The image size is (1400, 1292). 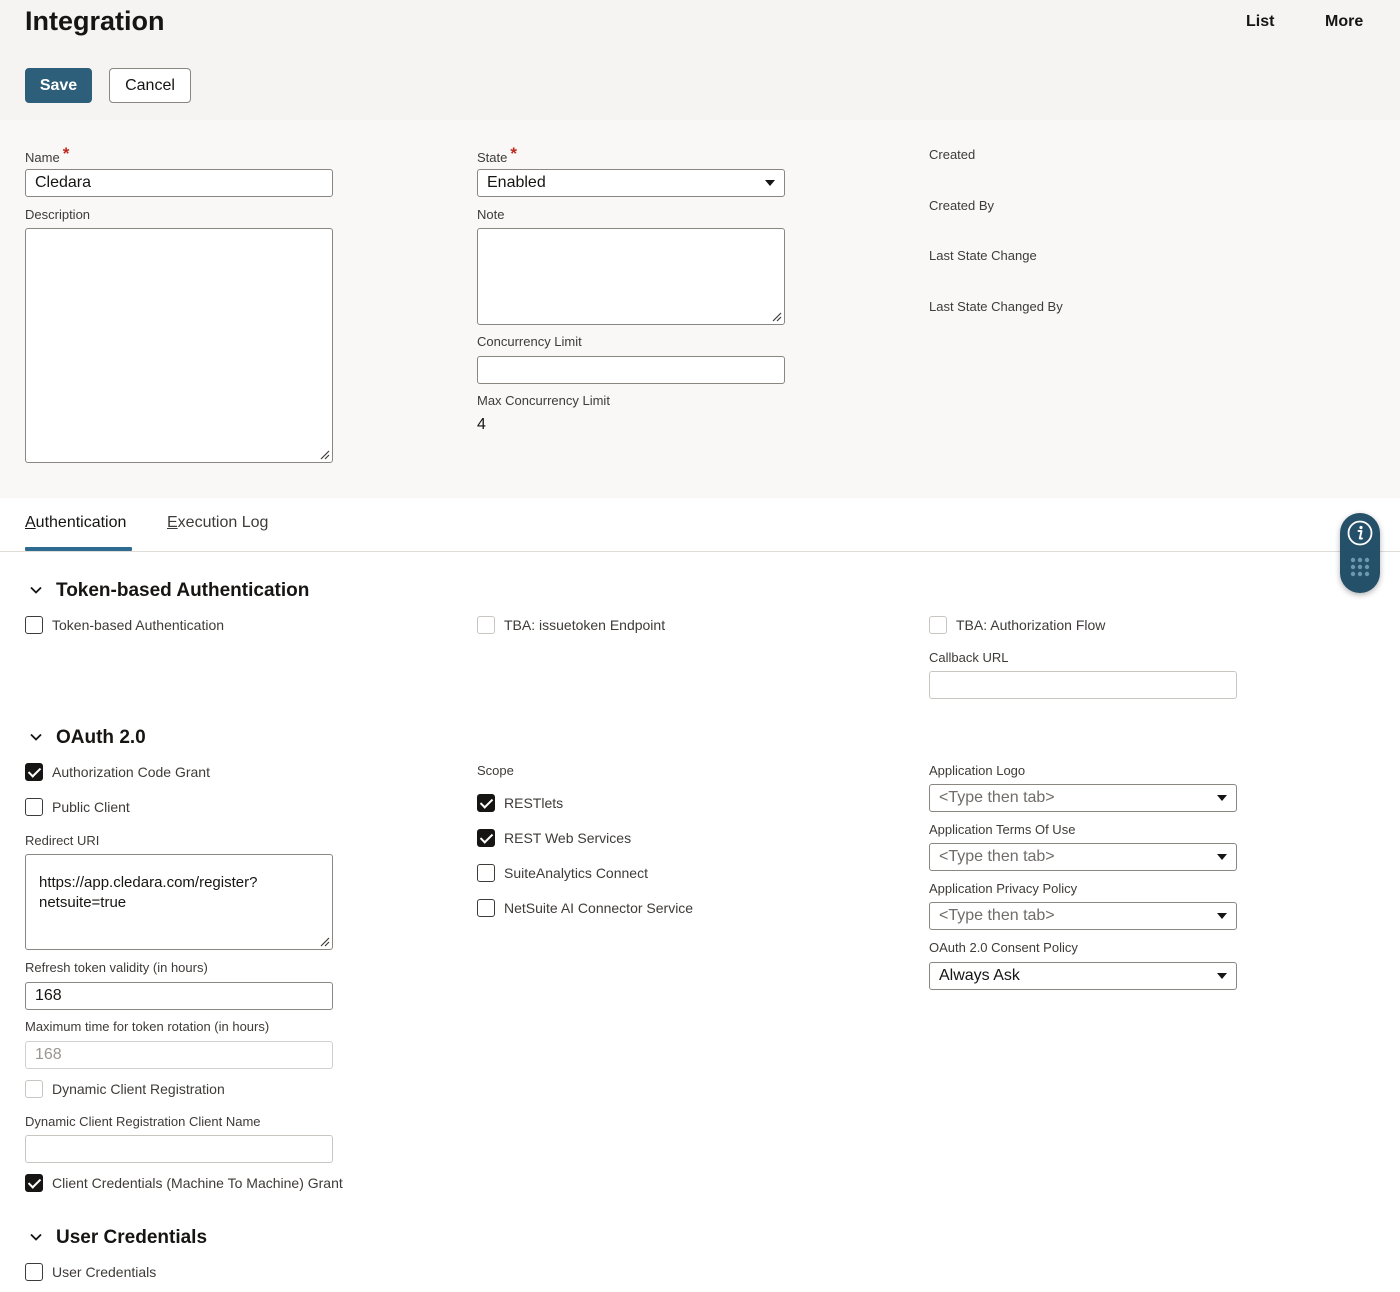 I want to click on application-logo-label: Application Logo, so click(x=977, y=770).